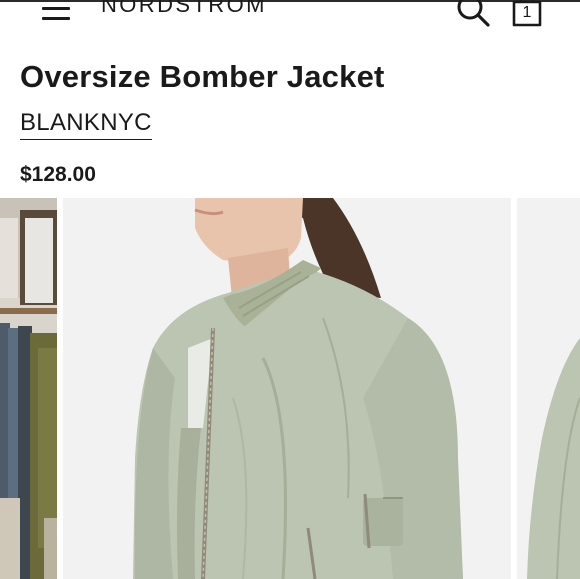  Describe the element at coordinates (58, 174) in the screenshot. I see `product-price: $128.00` at that location.